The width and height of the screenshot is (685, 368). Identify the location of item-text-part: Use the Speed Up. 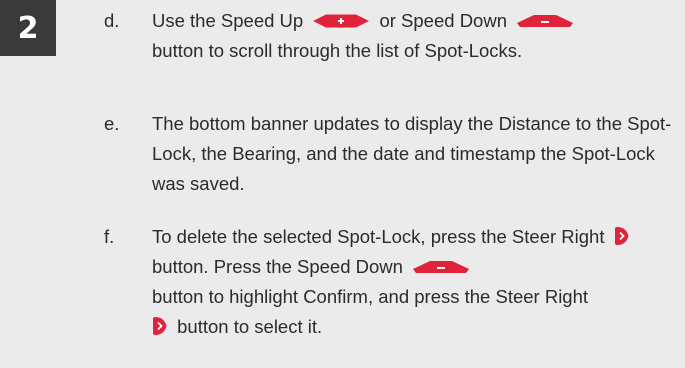
(228, 20).